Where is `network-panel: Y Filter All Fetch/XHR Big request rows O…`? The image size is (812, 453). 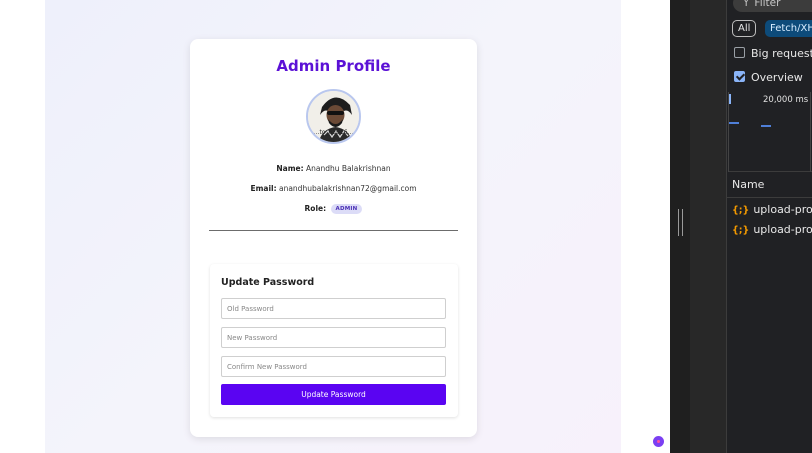 network-panel: Y Filter All Fetch/XHR Big request rows O… is located at coordinates (769, 226).